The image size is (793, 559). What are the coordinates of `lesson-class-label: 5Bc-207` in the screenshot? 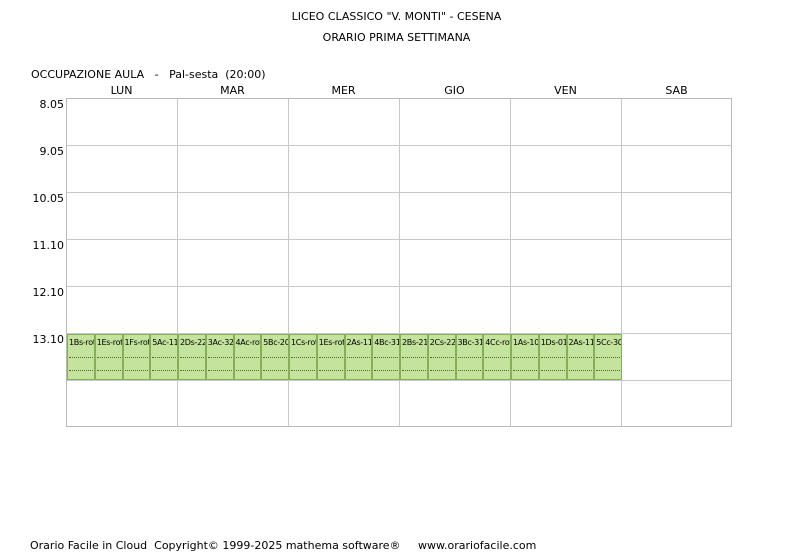 It's located at (275, 342).